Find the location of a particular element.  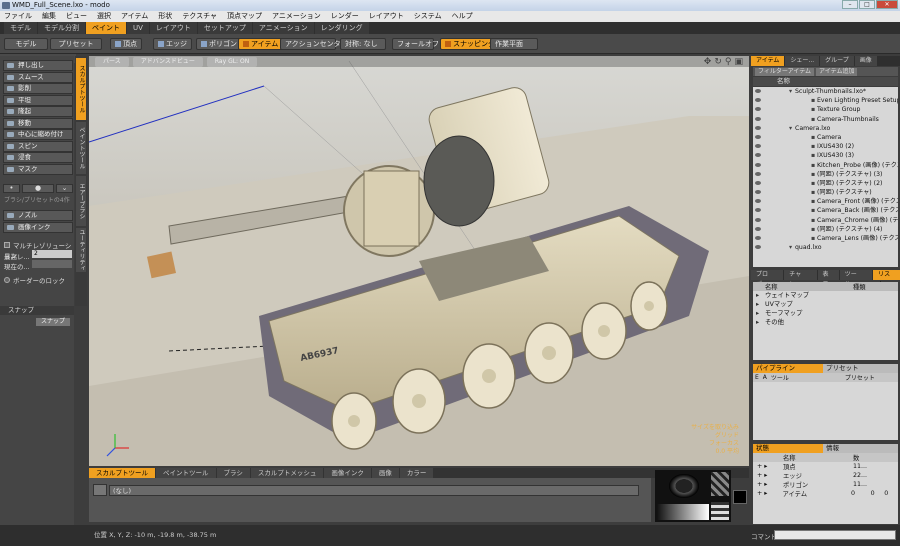

menu-item: 編集 is located at coordinates (49, 16).